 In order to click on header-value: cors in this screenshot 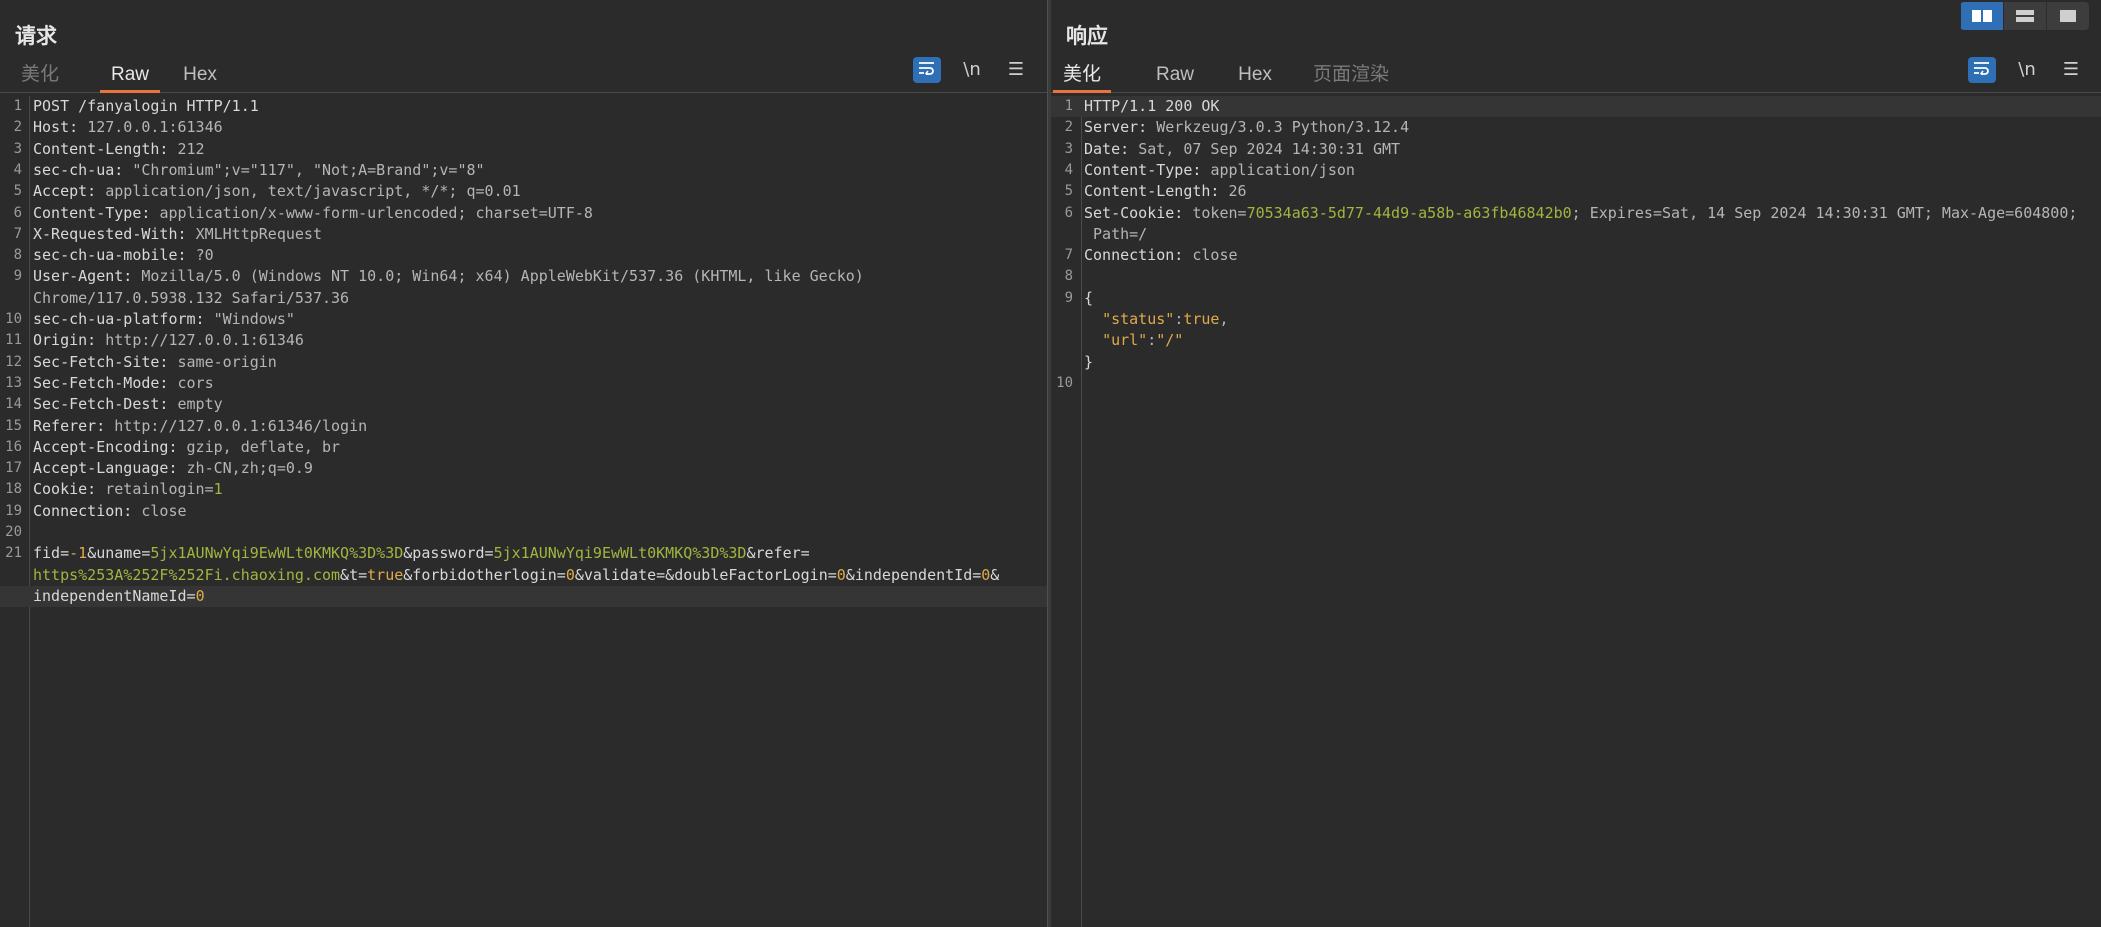, I will do `click(195, 382)`.